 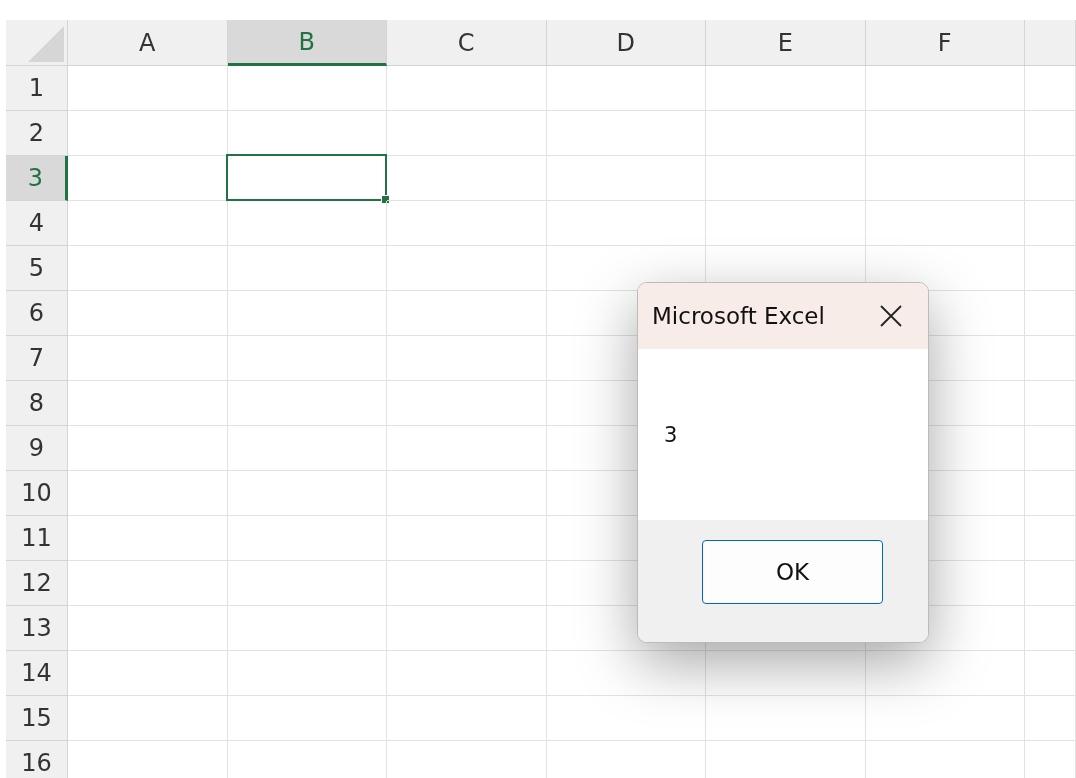 What do you see at coordinates (37, 538) in the screenshot?
I see `row-header: 11` at bounding box center [37, 538].